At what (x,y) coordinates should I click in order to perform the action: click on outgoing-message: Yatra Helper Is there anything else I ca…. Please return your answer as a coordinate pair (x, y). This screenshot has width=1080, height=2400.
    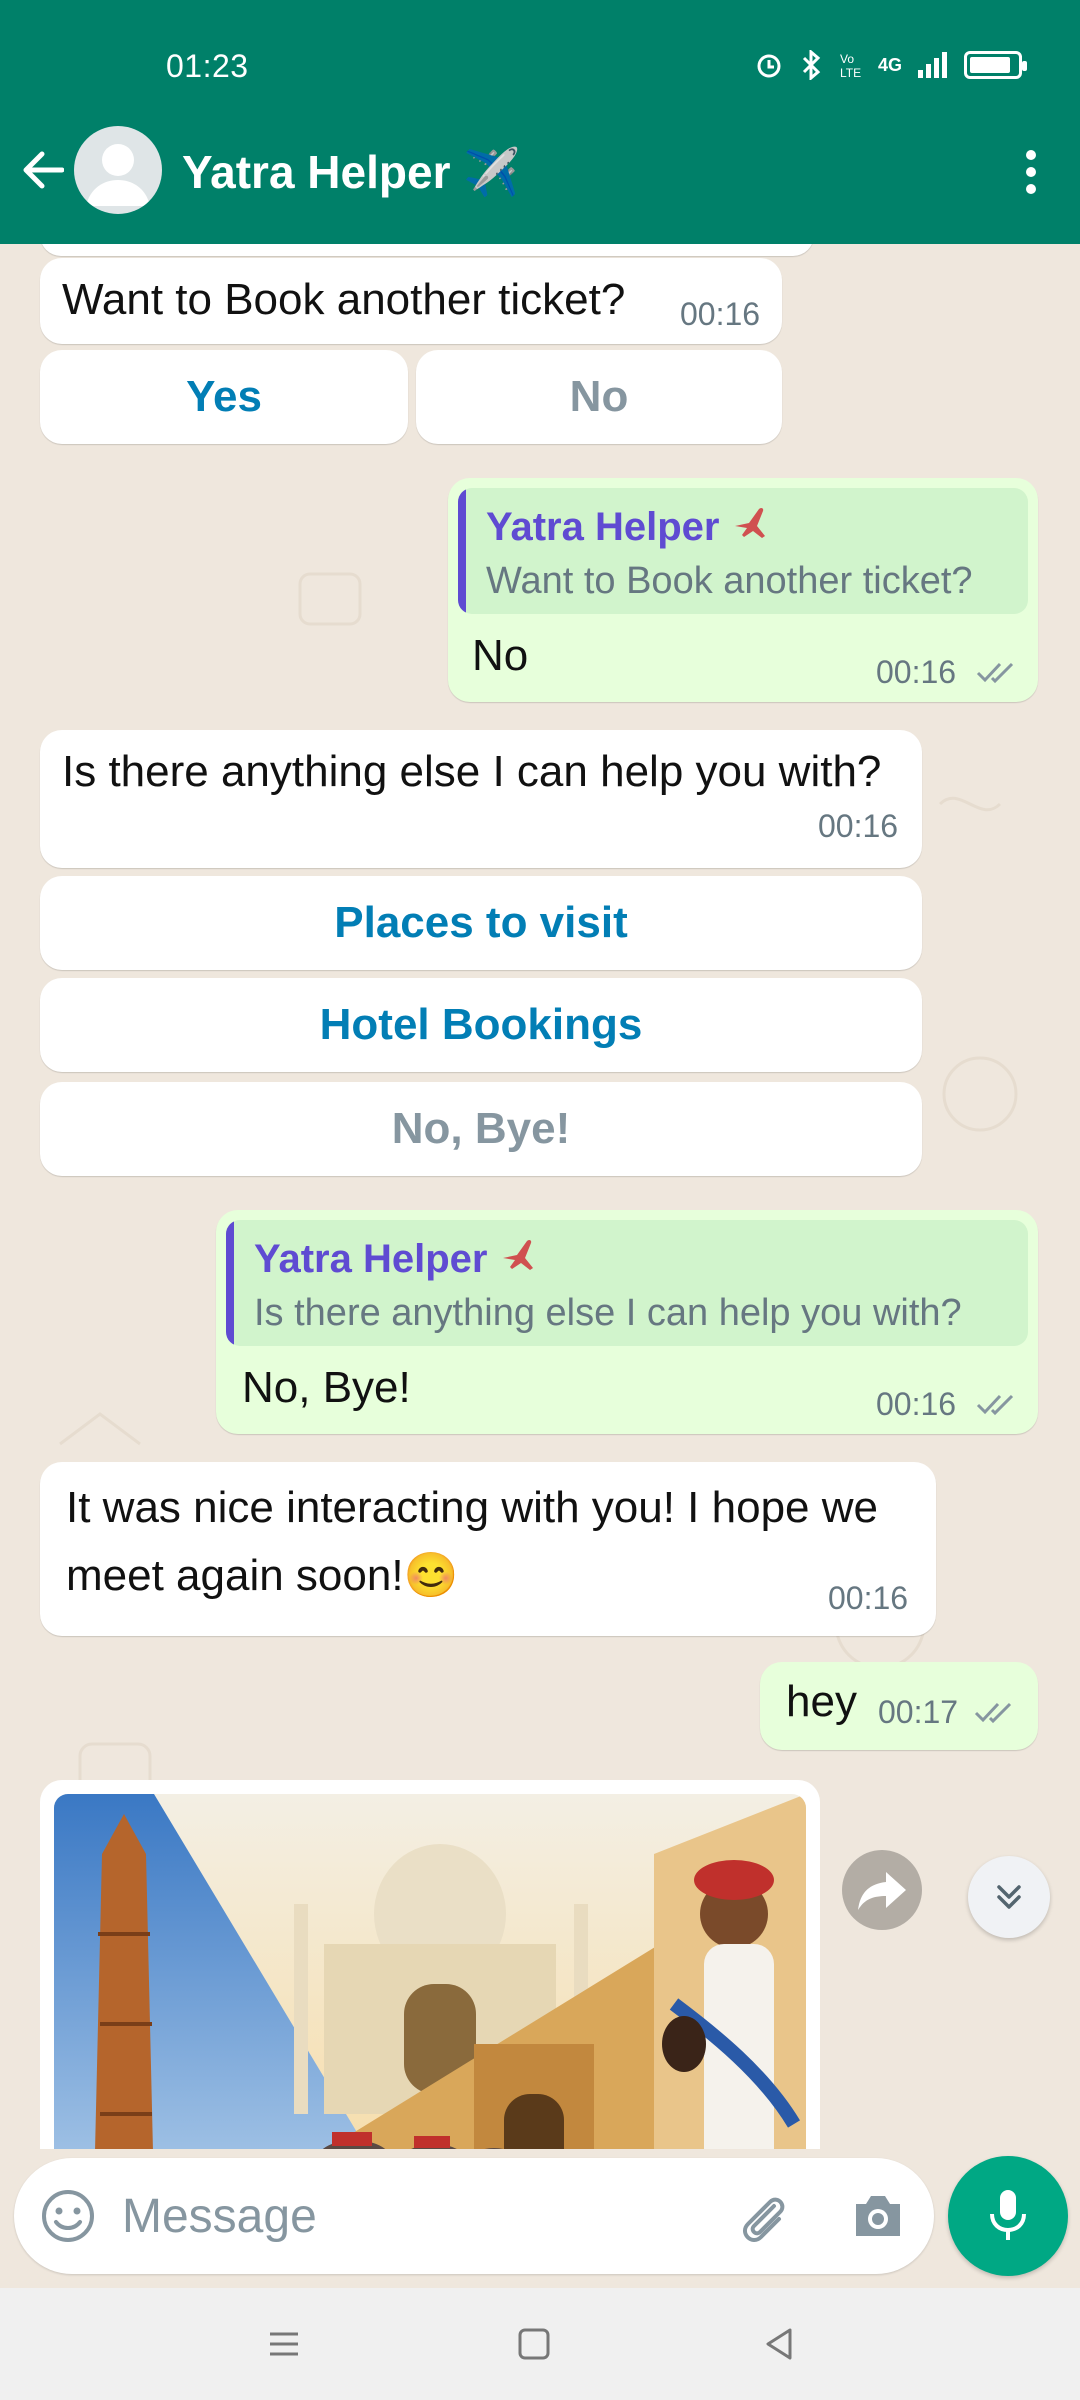
    Looking at the image, I should click on (627, 1322).